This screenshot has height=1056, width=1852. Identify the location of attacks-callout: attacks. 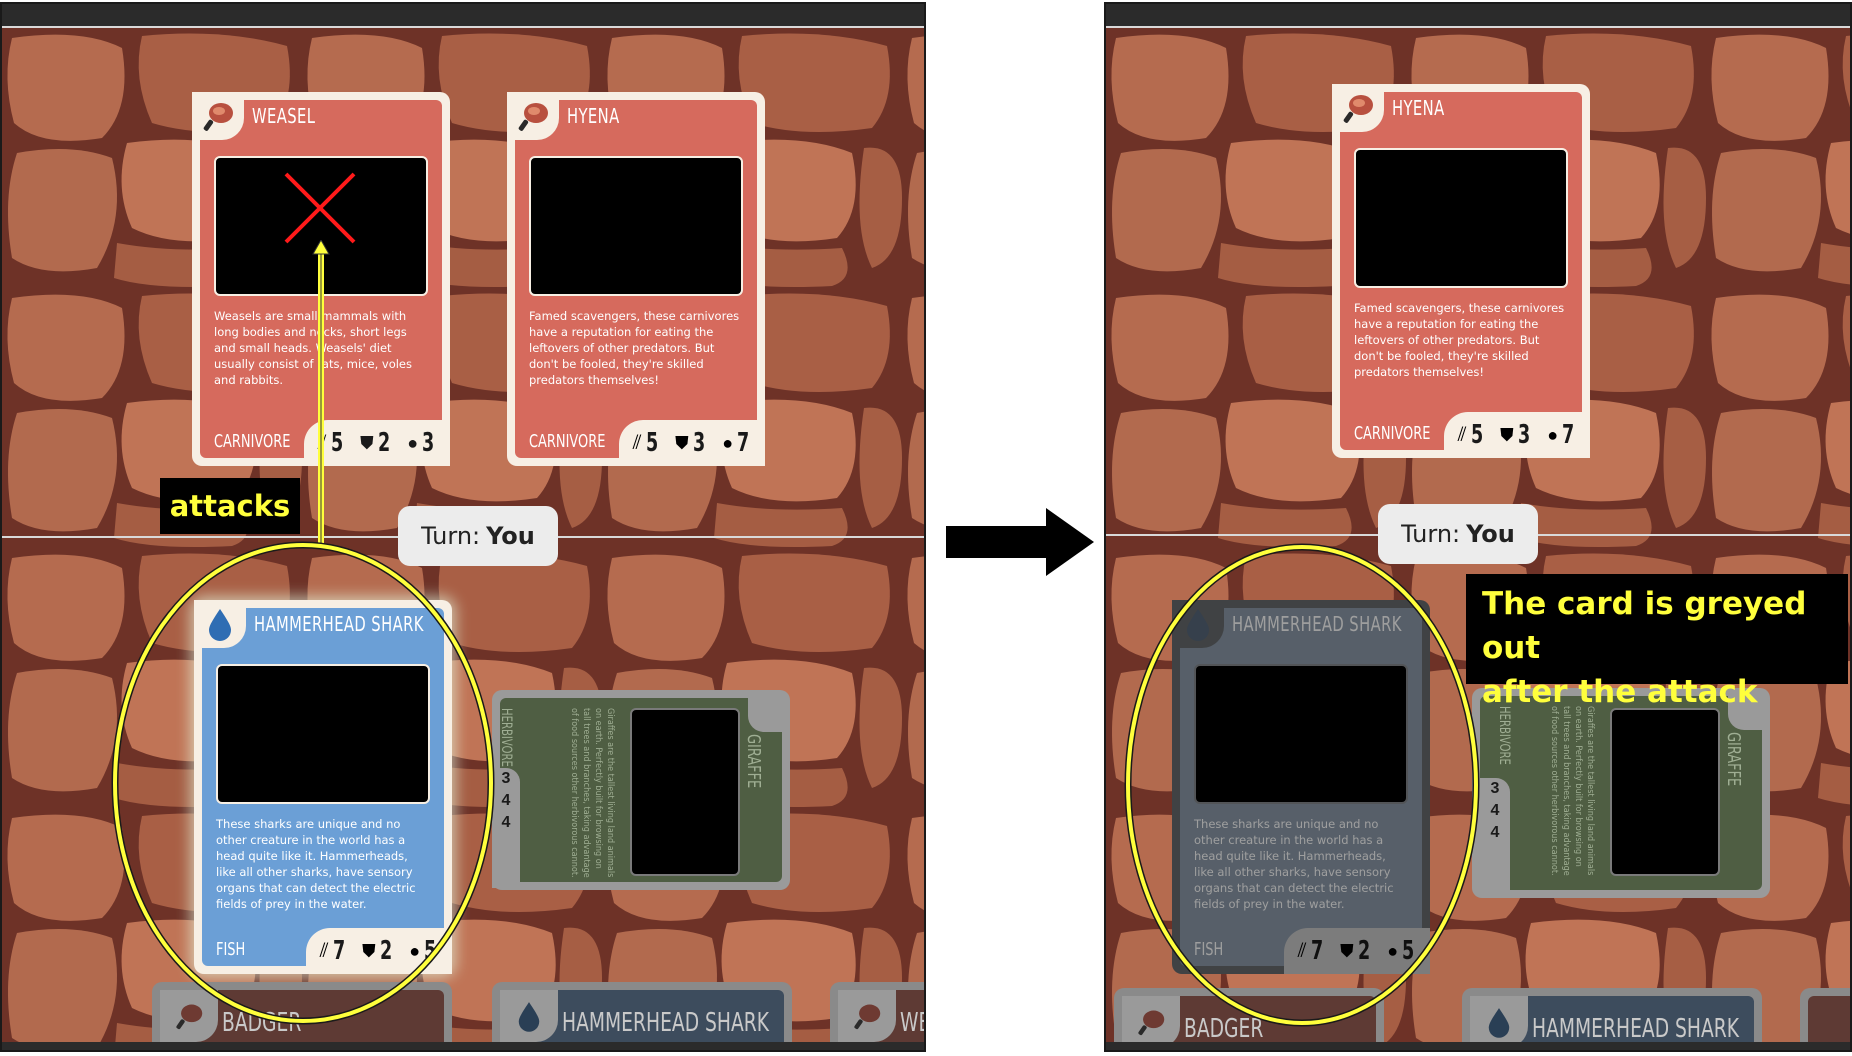
(230, 506).